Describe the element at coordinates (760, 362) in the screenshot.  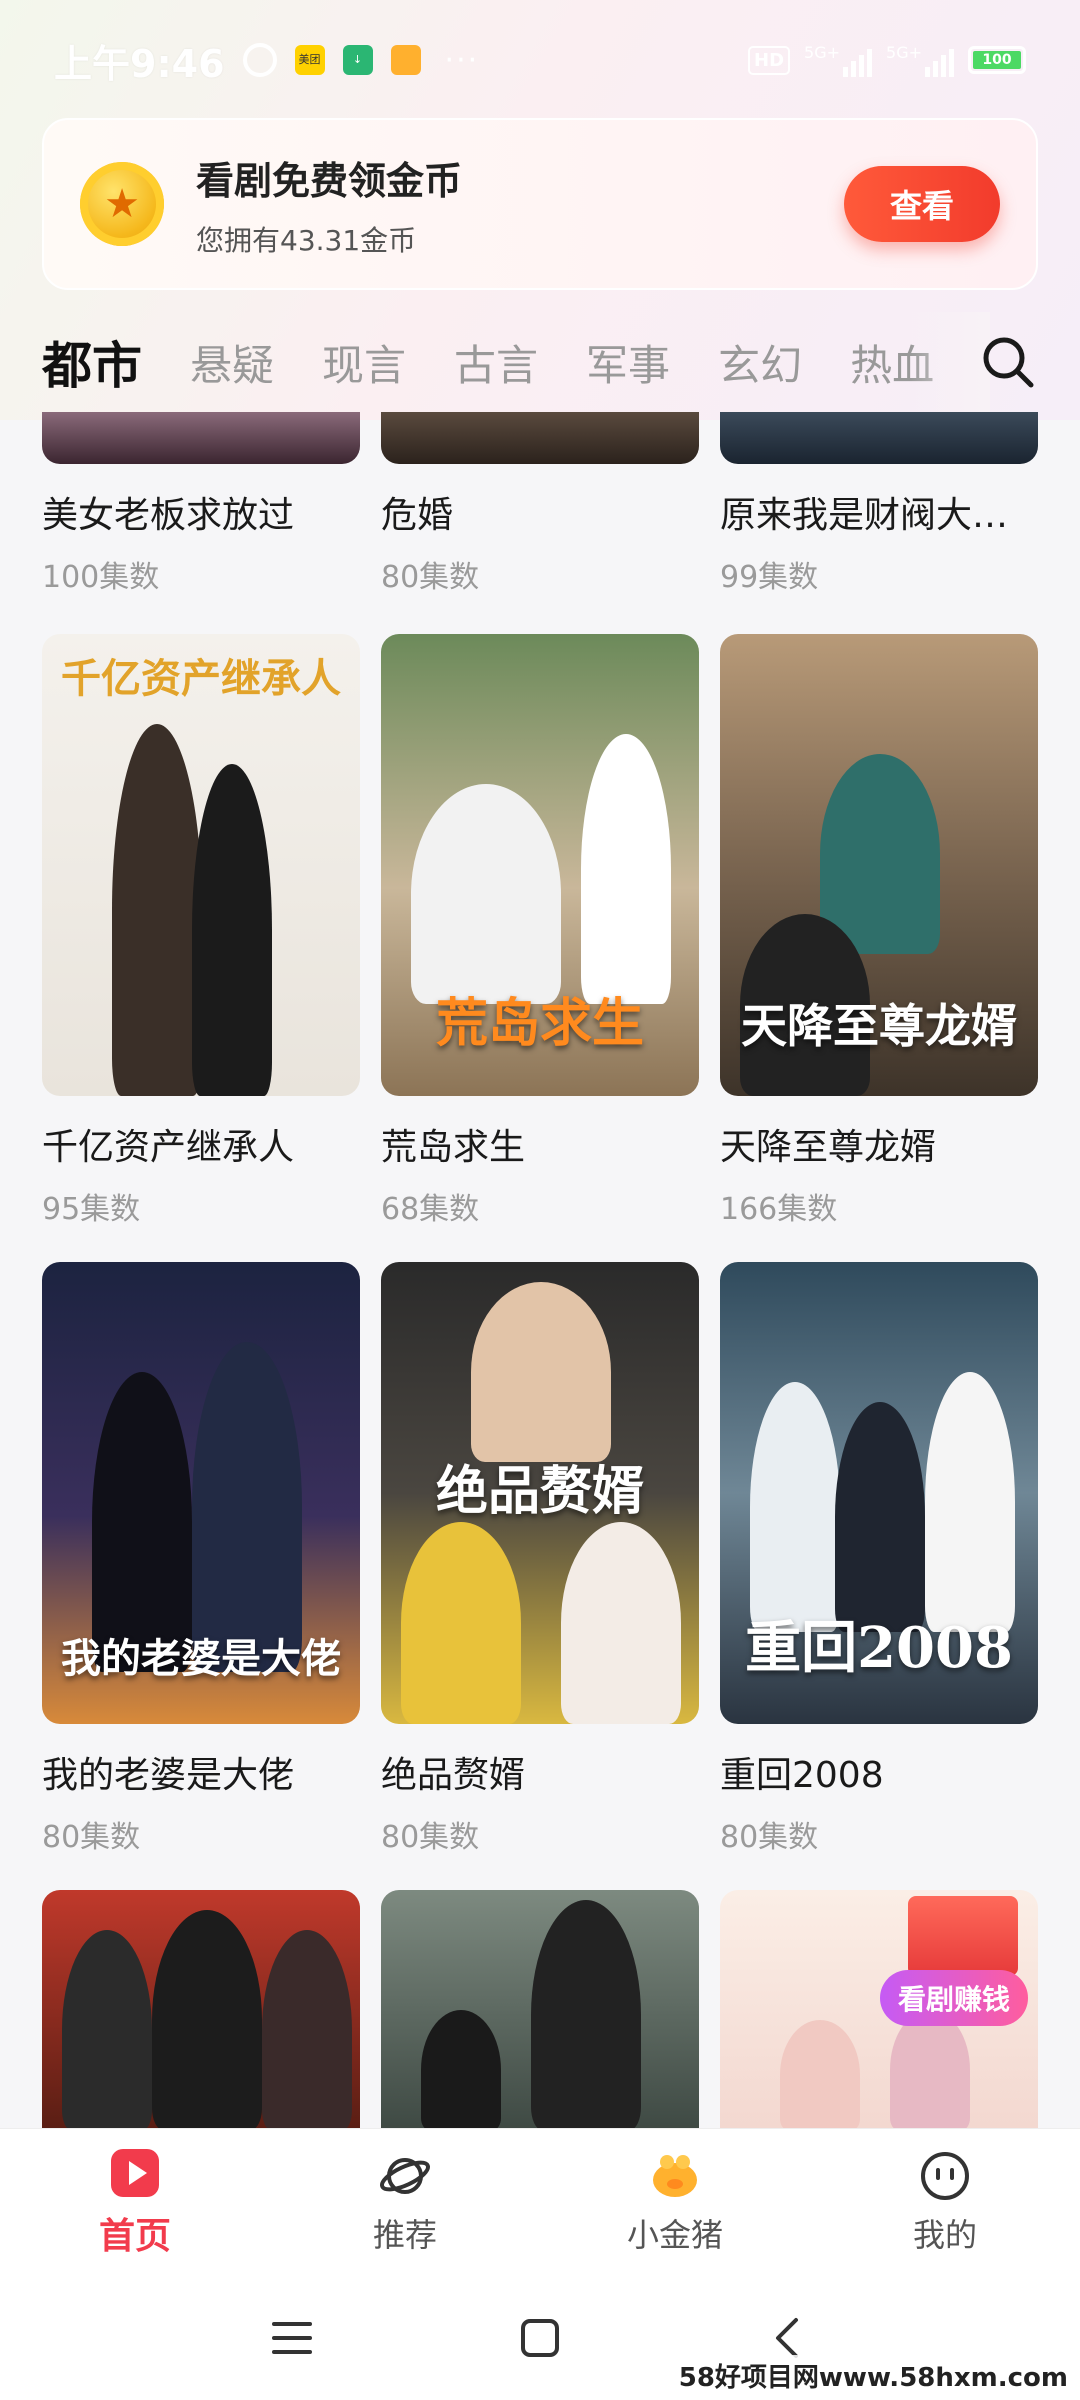
I see `tab-xuanhuan: 玄幻` at that location.